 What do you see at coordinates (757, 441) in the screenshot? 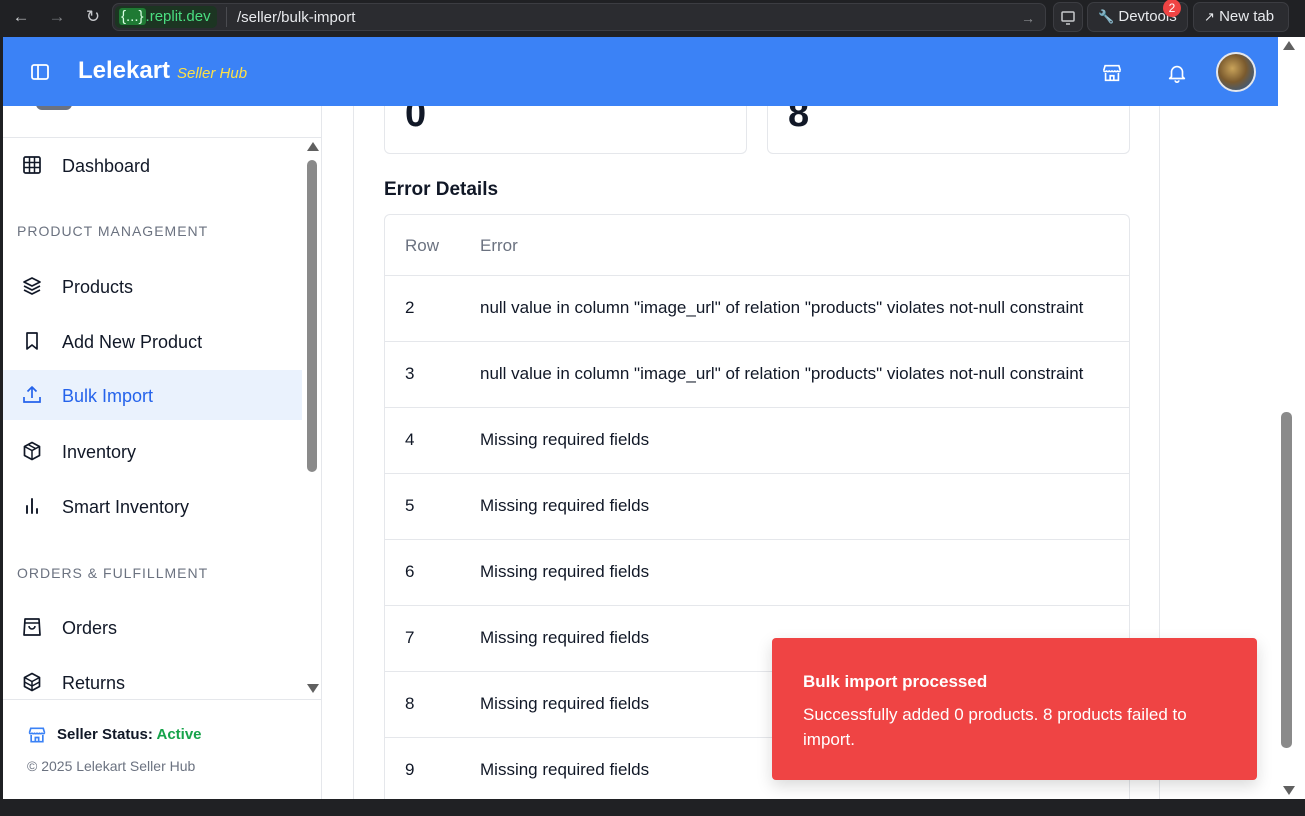
I see `table-row: 4 Missing required fields` at bounding box center [757, 441].